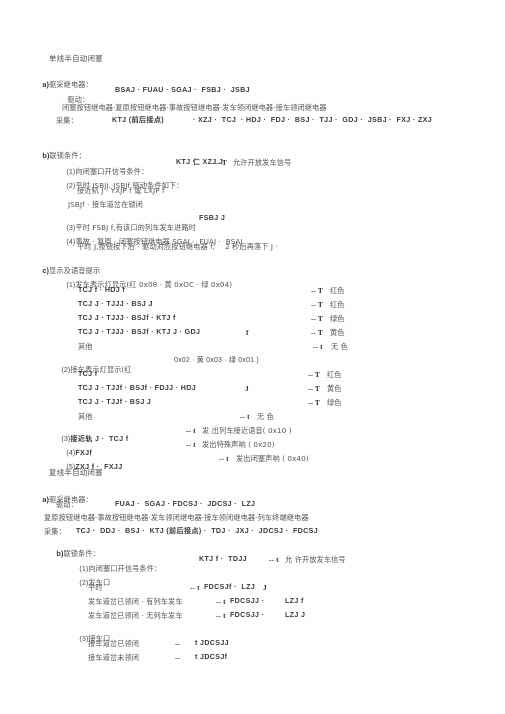  Describe the element at coordinates (247, 388) in the screenshot. I see `c2-row-1-extra: J` at that location.